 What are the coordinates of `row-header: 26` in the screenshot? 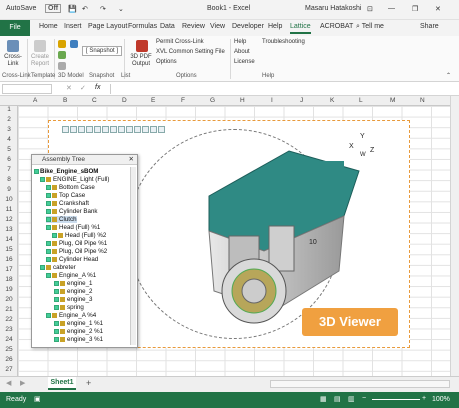 It's located at (9, 359).